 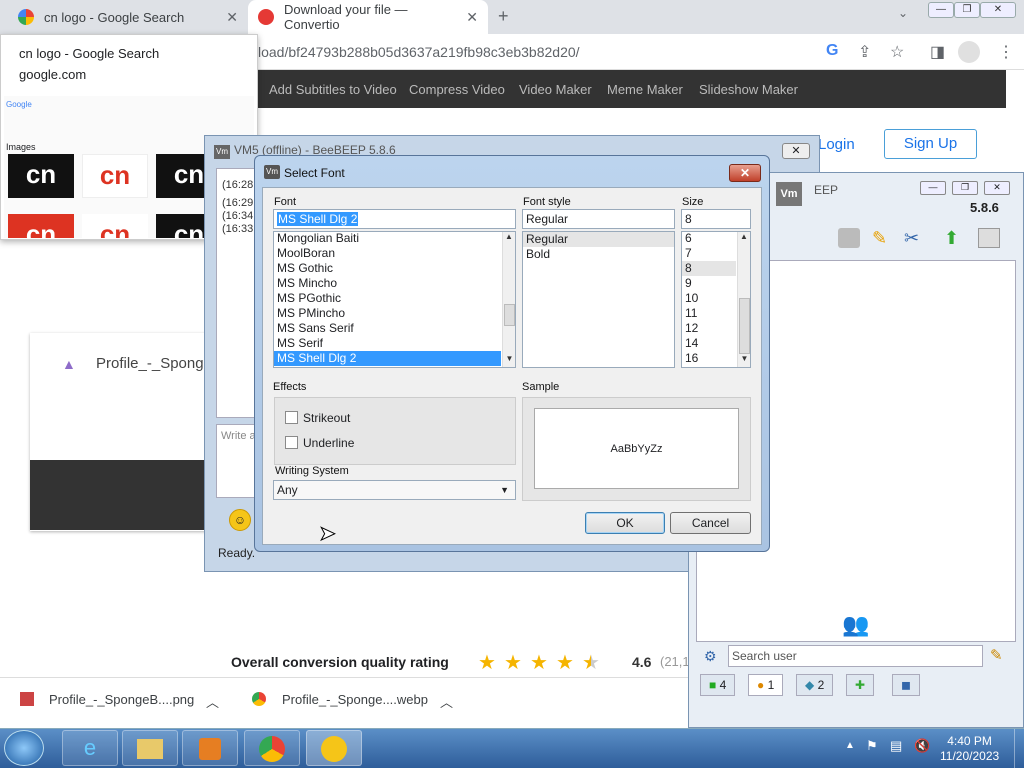 What do you see at coordinates (120, 495) in the screenshot?
I see `file-card-footer` at bounding box center [120, 495].